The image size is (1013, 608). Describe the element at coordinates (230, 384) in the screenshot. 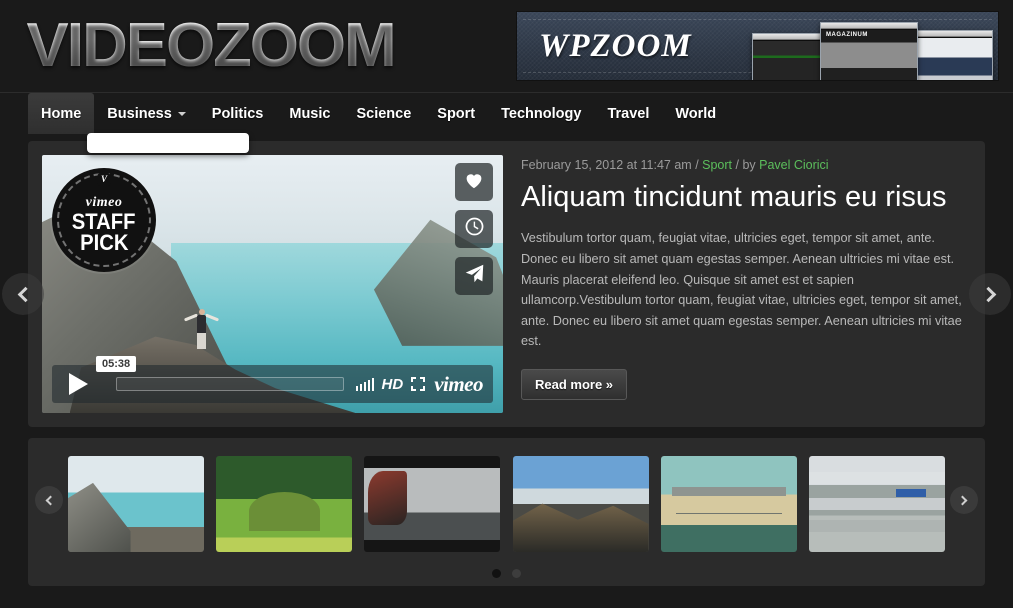

I see `progress-scrubber` at that location.